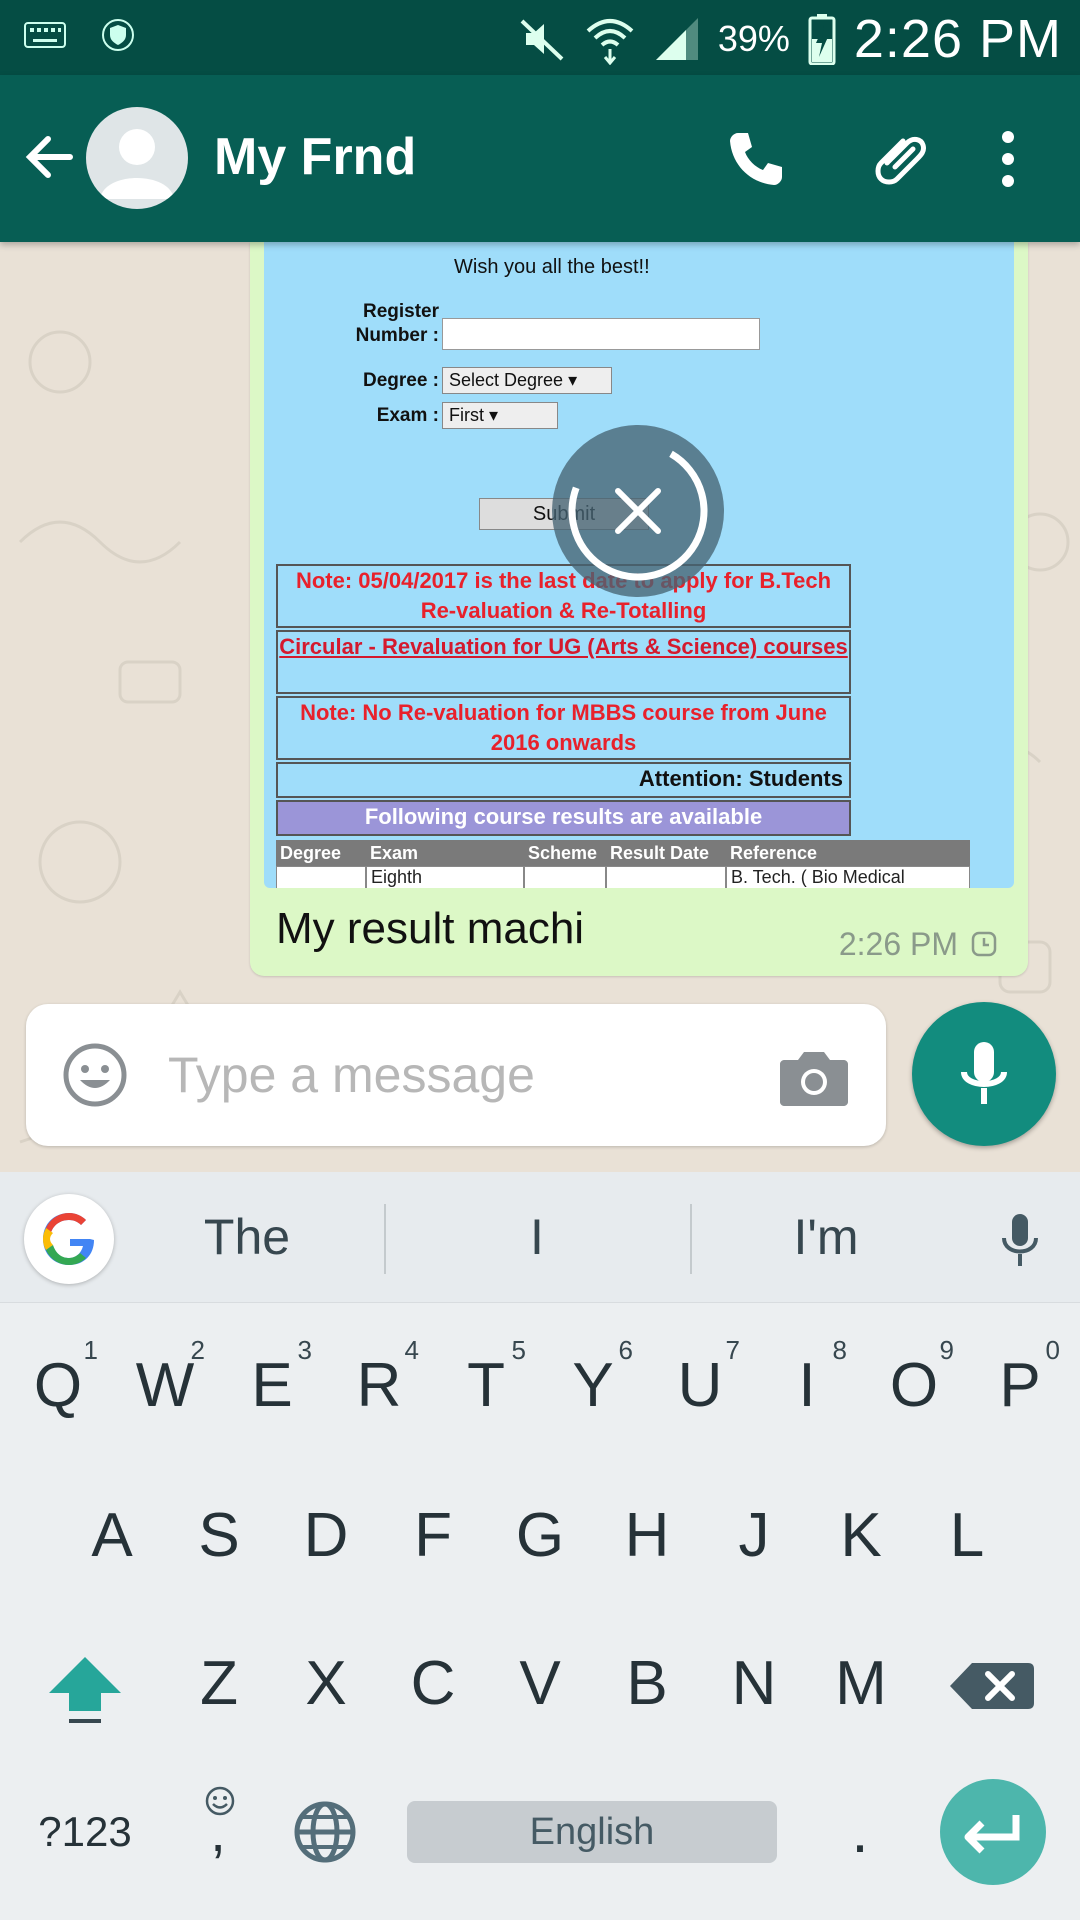  Describe the element at coordinates (397, 323) in the screenshot. I see `image-register-label: Register Number :` at that location.